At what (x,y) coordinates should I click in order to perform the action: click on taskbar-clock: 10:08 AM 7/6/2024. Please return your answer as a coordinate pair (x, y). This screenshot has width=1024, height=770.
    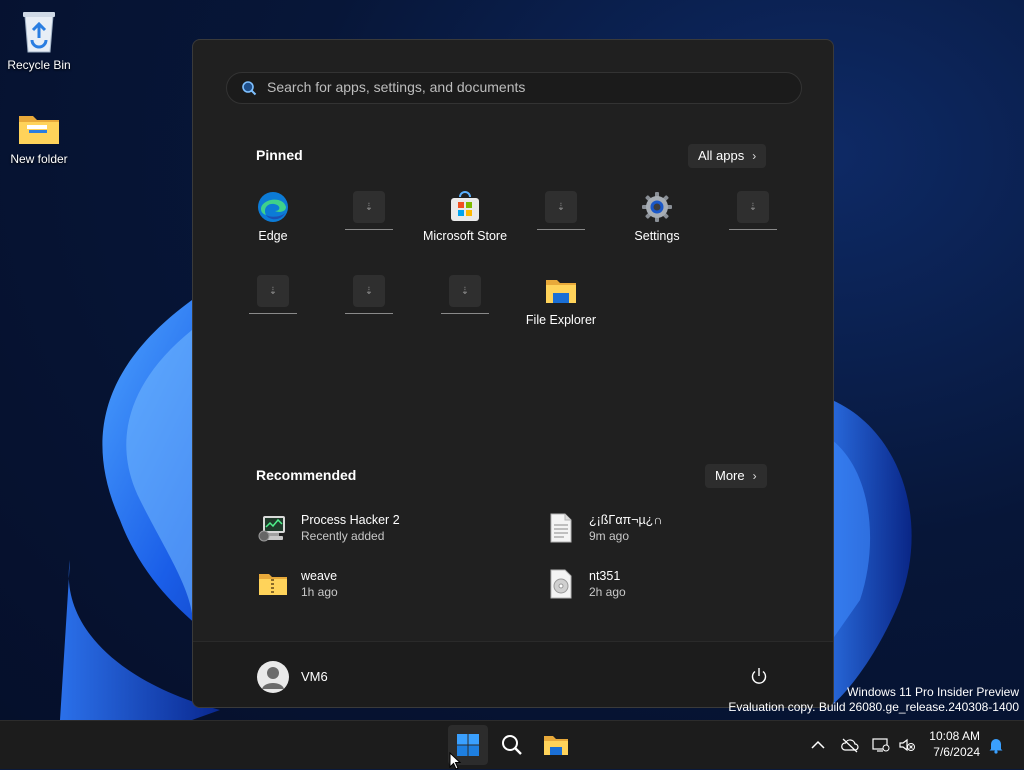
    Looking at the image, I should click on (954, 744).